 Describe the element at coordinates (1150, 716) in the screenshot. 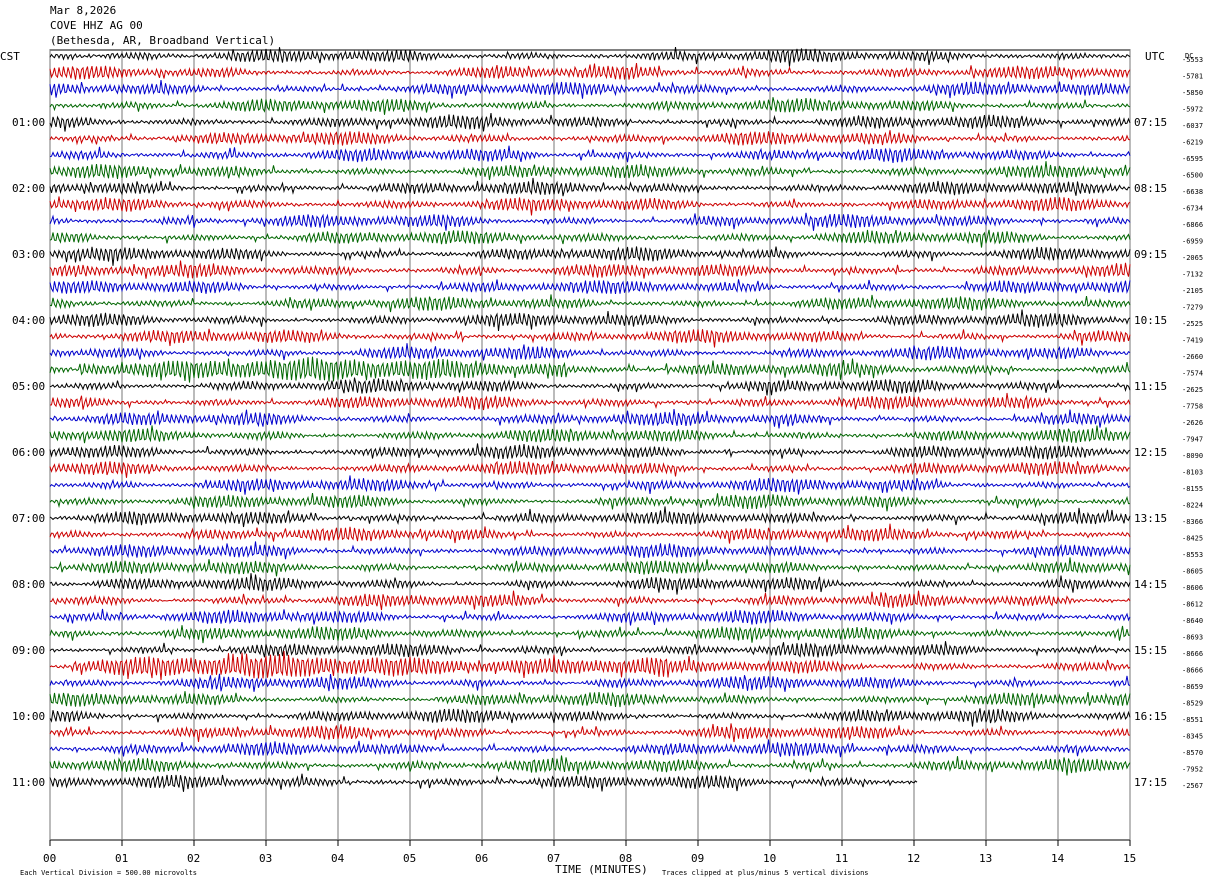

I see `utc-hour-label: 16:15` at that location.